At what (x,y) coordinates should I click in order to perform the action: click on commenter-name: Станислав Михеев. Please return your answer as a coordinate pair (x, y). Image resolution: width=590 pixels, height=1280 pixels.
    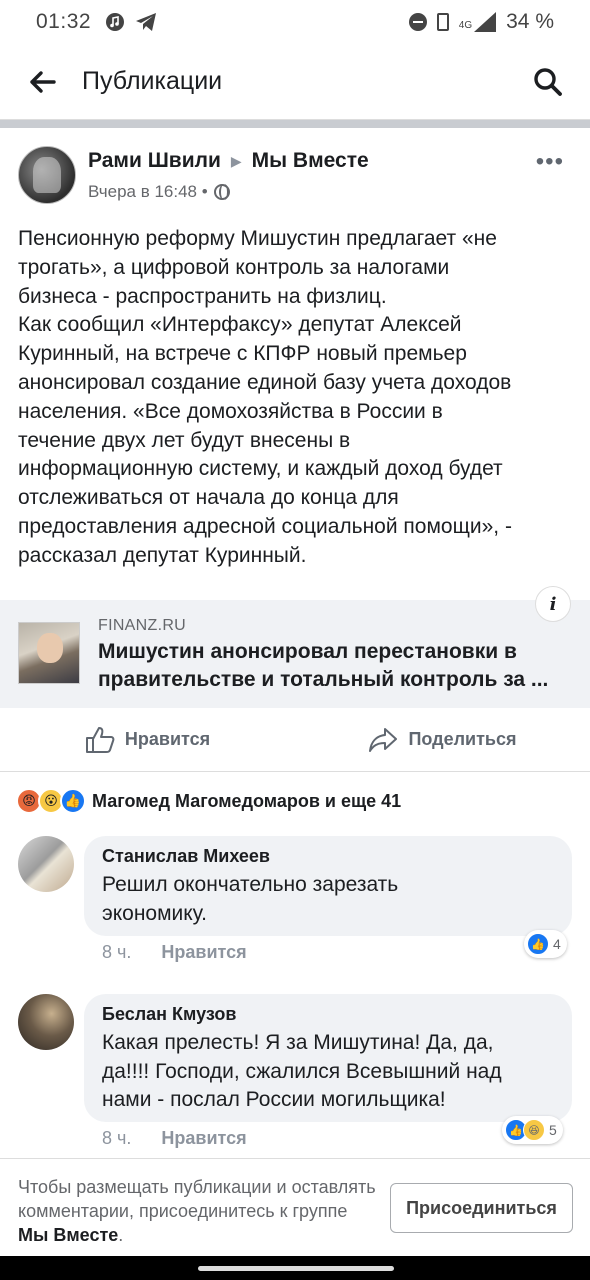
    Looking at the image, I should click on (328, 856).